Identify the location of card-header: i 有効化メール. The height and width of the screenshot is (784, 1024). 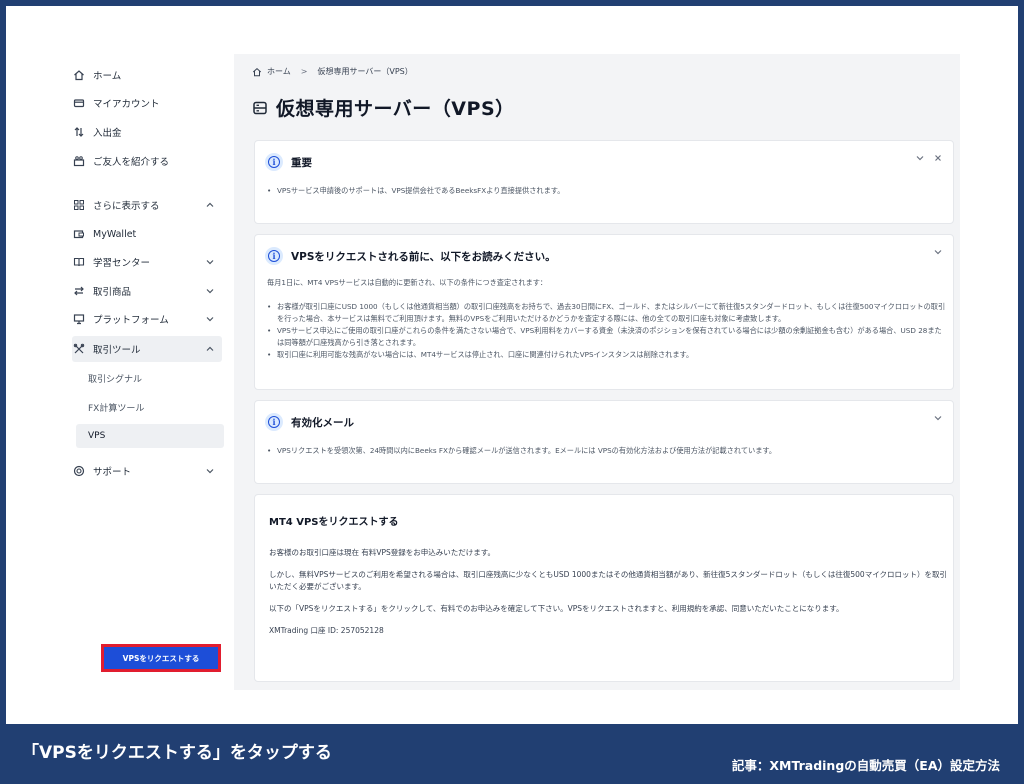
(309, 422).